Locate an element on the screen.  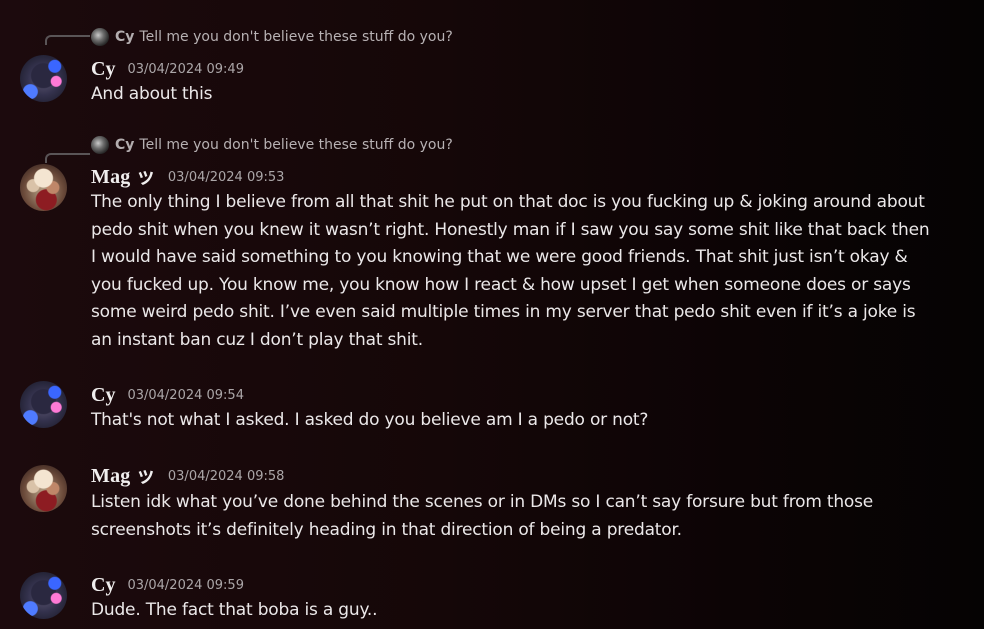
message-text: And about this is located at coordinates (152, 94).